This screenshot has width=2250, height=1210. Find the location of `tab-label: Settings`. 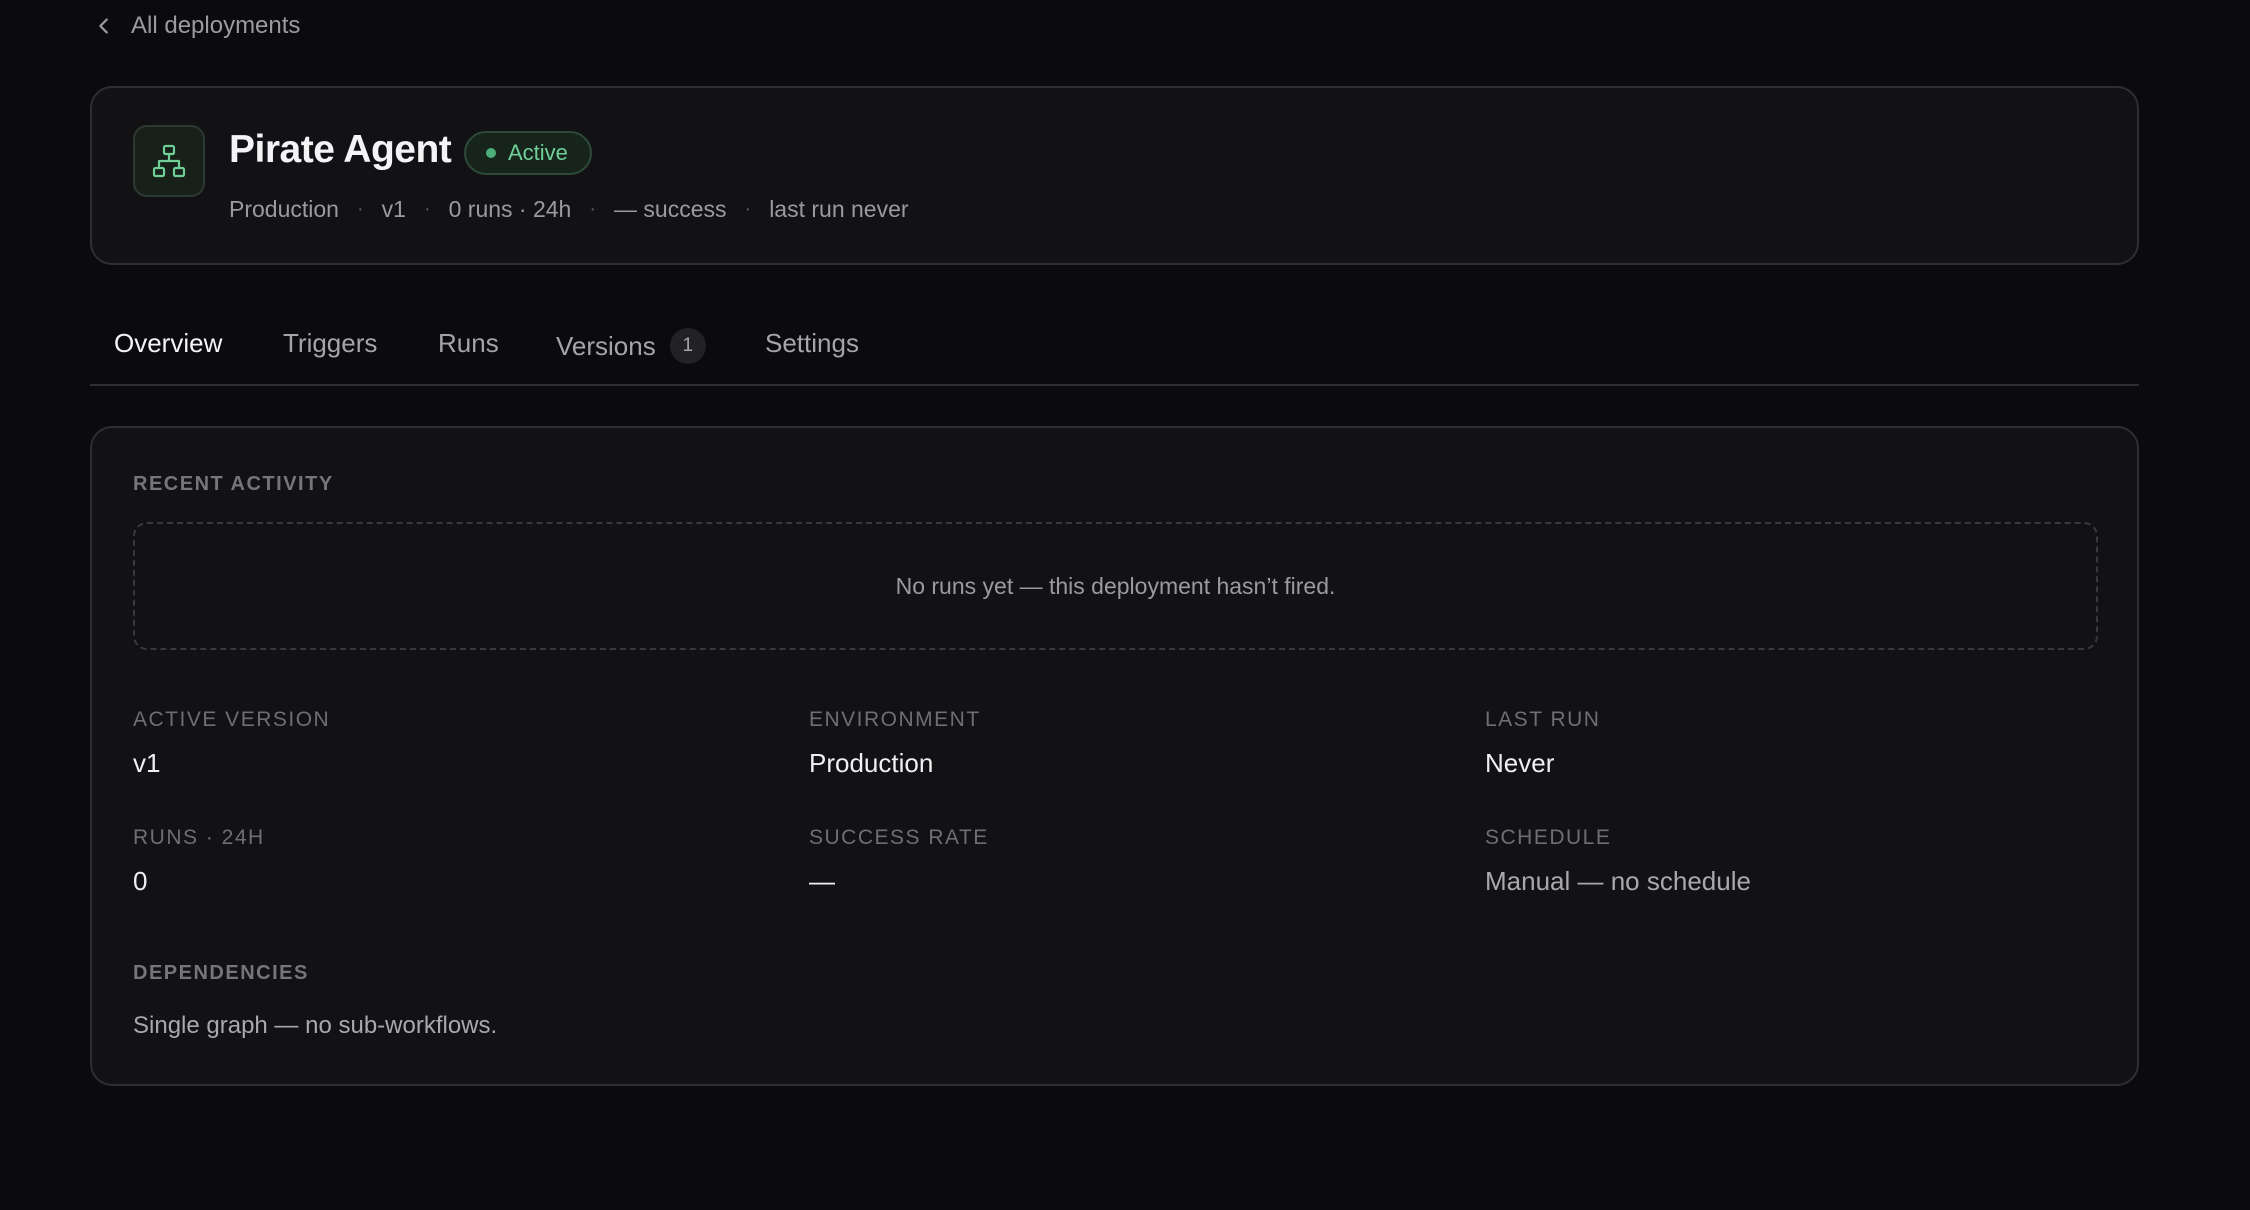

tab-label: Settings is located at coordinates (812, 343).